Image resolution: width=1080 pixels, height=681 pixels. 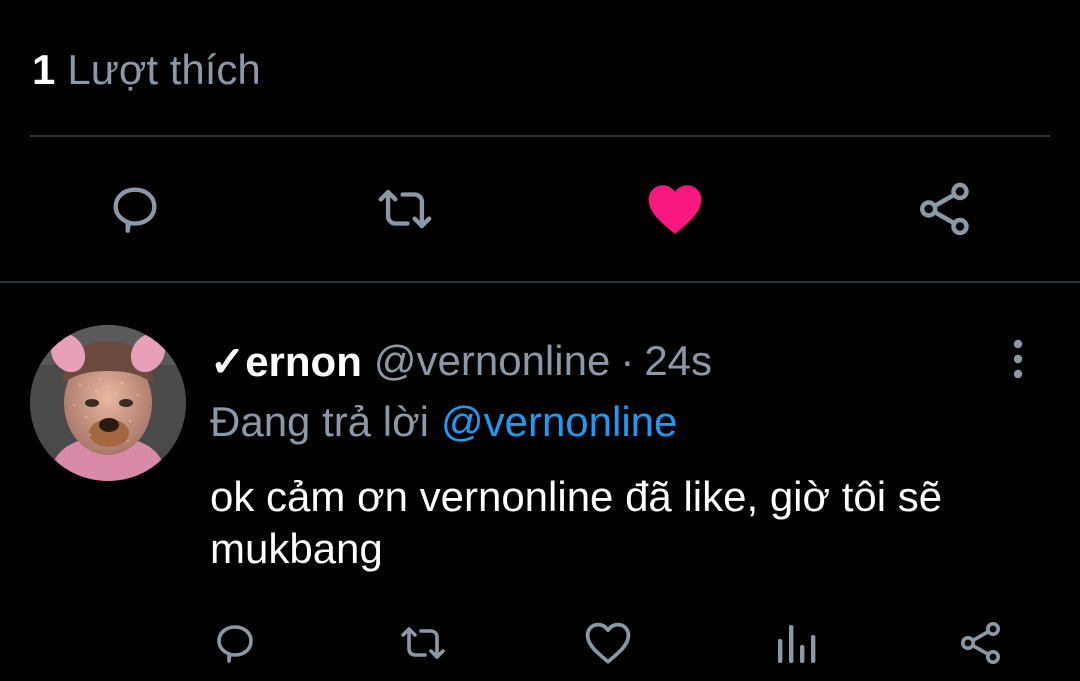 What do you see at coordinates (286, 361) in the screenshot?
I see `display-name: ✓ernon` at bounding box center [286, 361].